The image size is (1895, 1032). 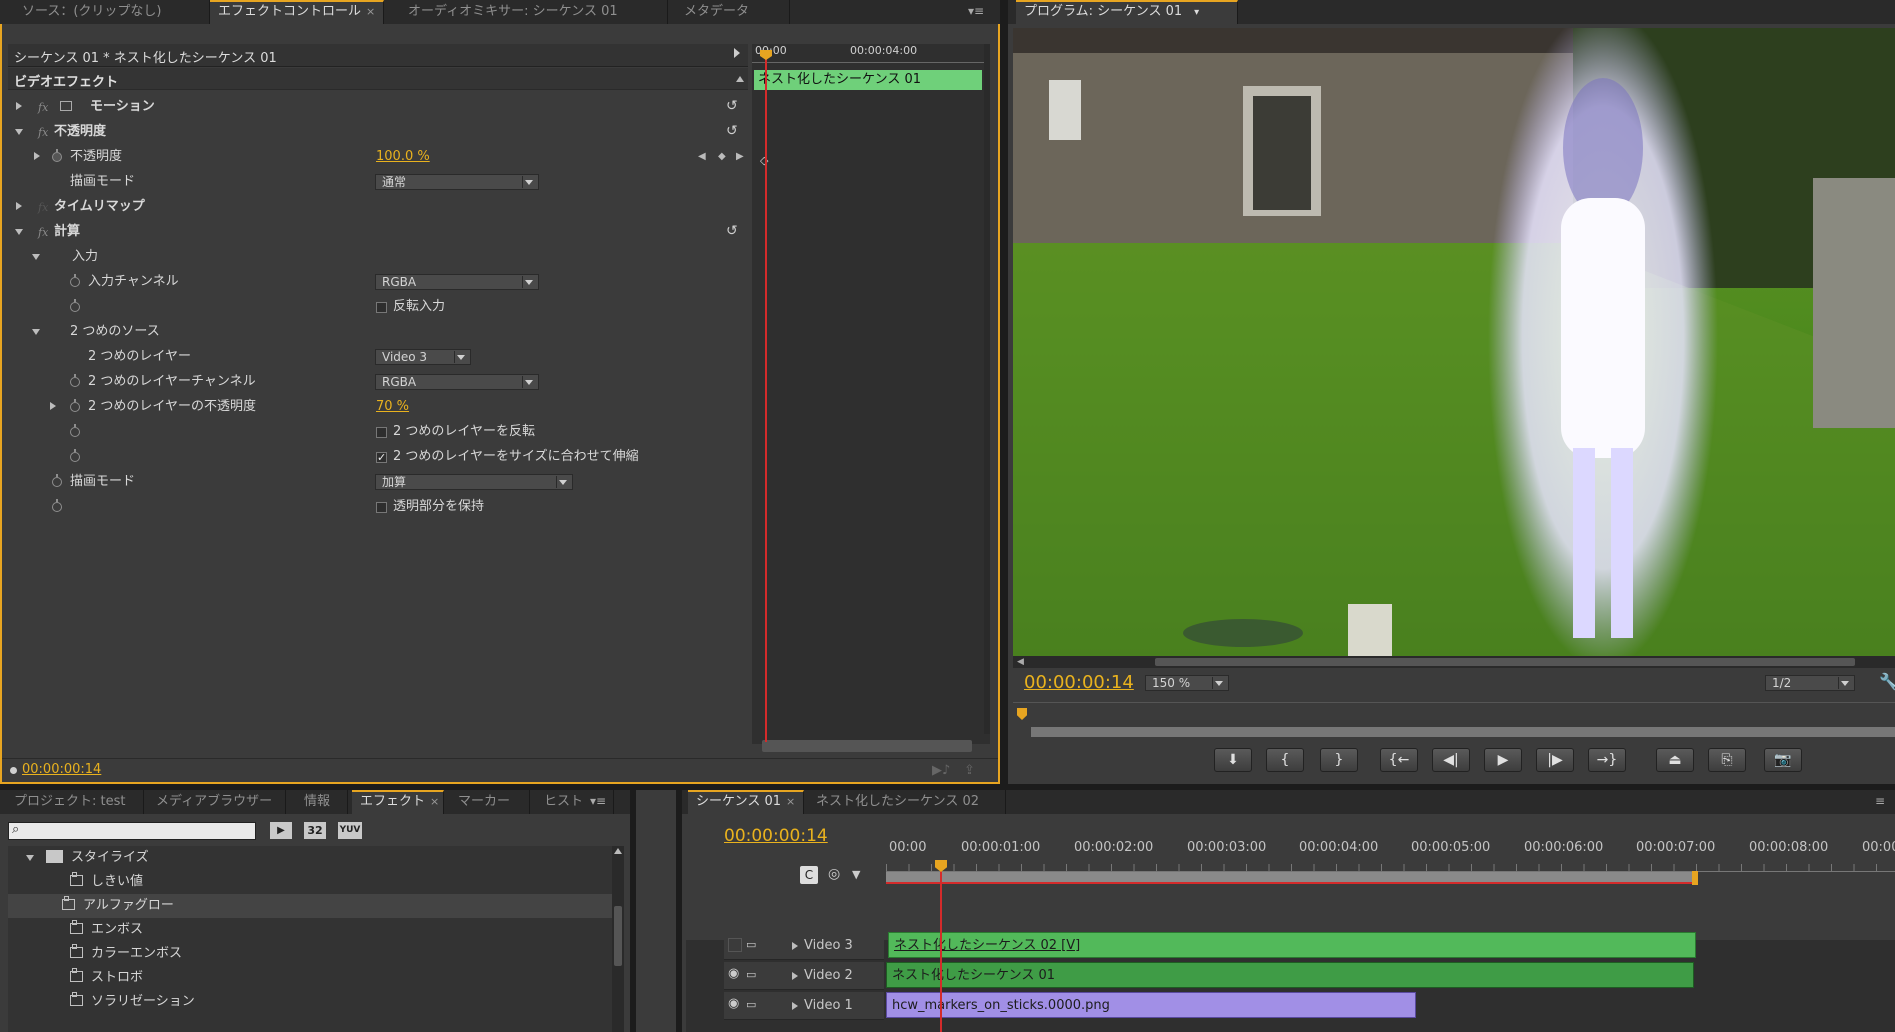 I want to click on second-layer-opacity-value: 70 %, so click(x=392, y=406).